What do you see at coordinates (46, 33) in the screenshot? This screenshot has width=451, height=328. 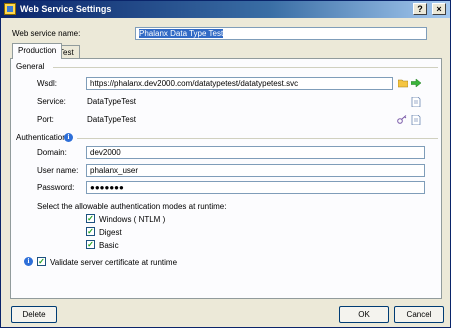 I see `service-name-label: Web service name:` at bounding box center [46, 33].